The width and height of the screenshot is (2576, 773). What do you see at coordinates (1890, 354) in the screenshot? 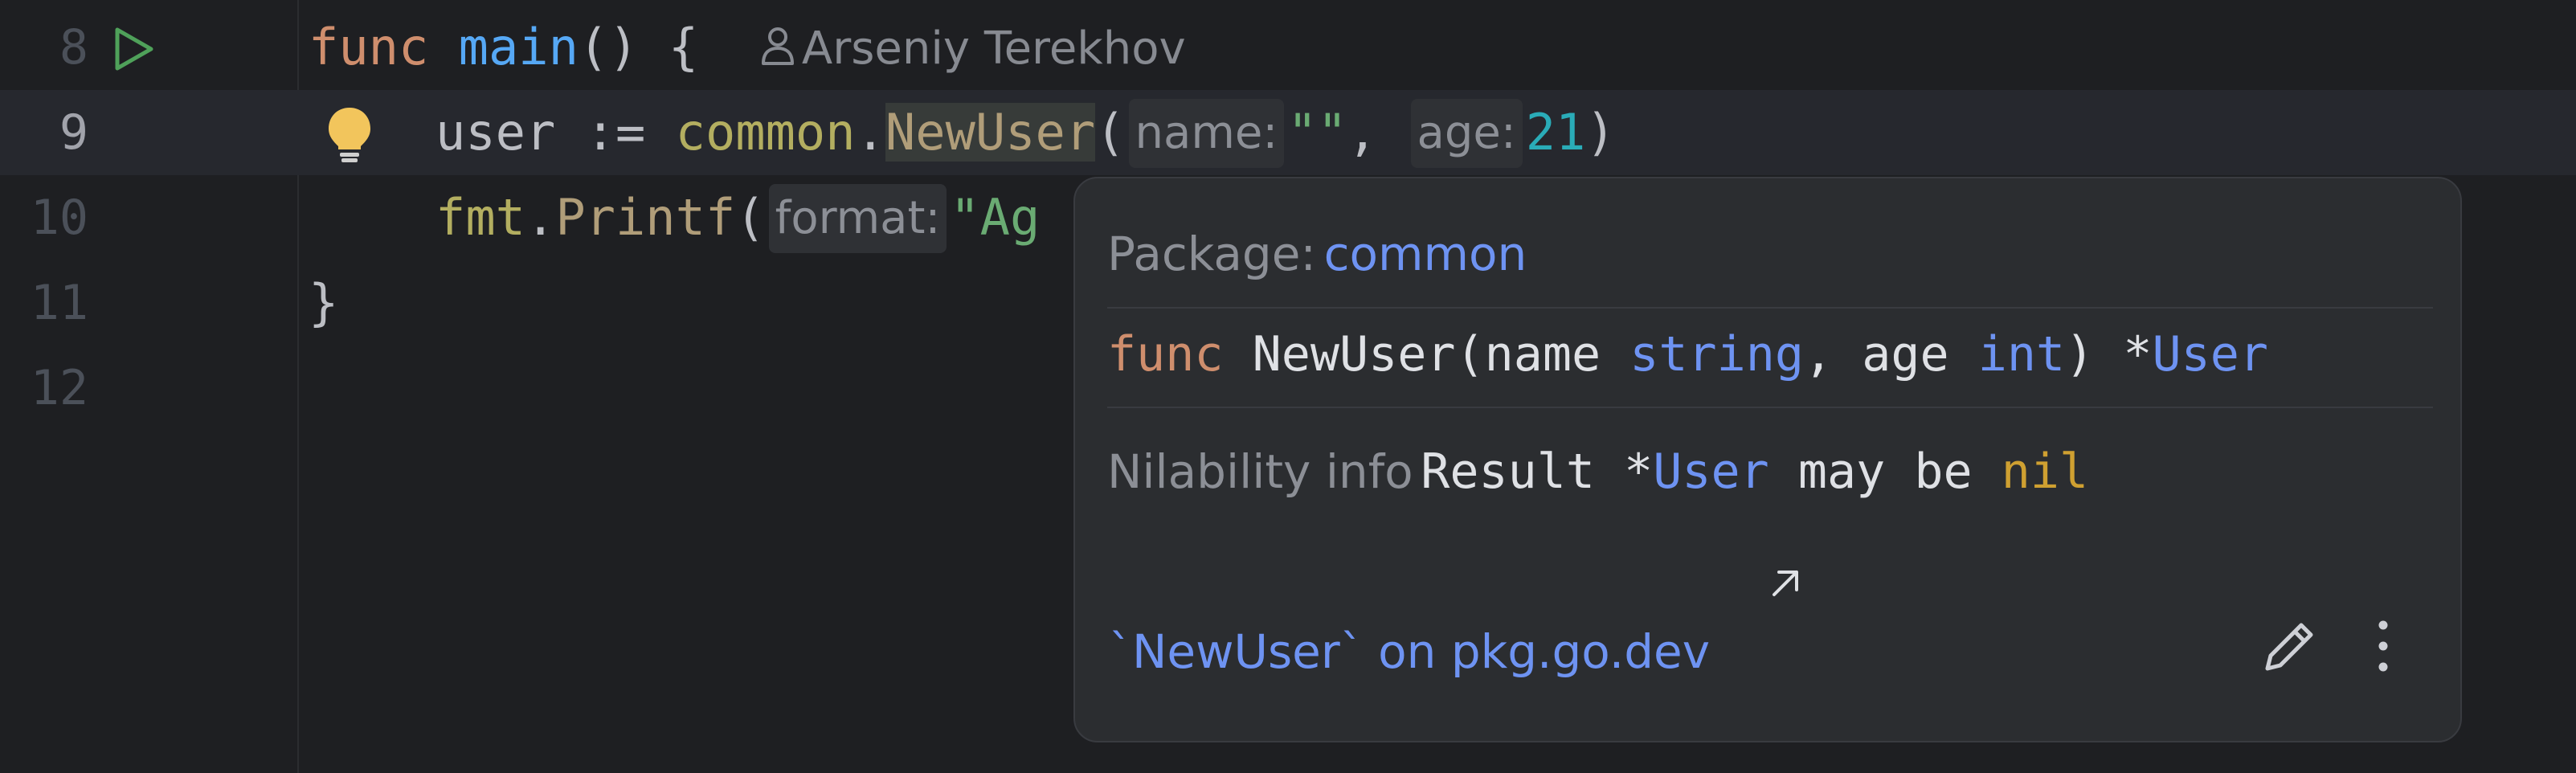
I see `sig-param: , age` at bounding box center [1890, 354].